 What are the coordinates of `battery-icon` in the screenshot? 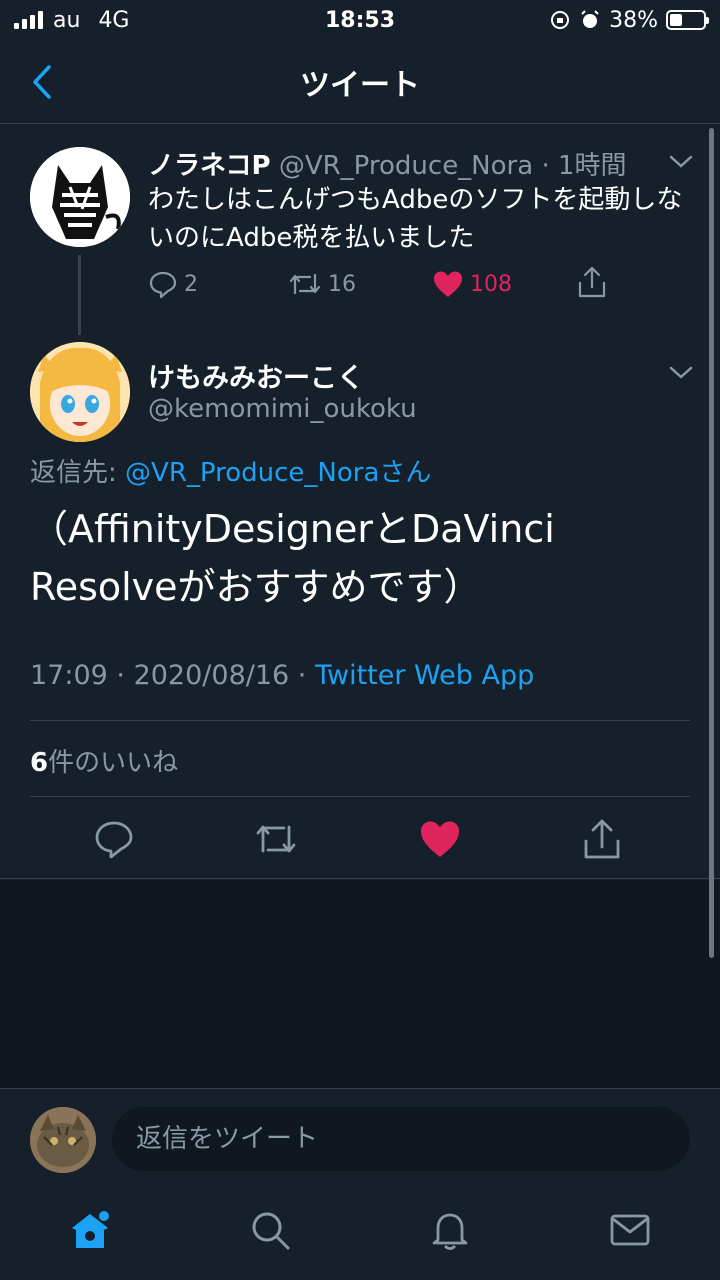 It's located at (687, 20).